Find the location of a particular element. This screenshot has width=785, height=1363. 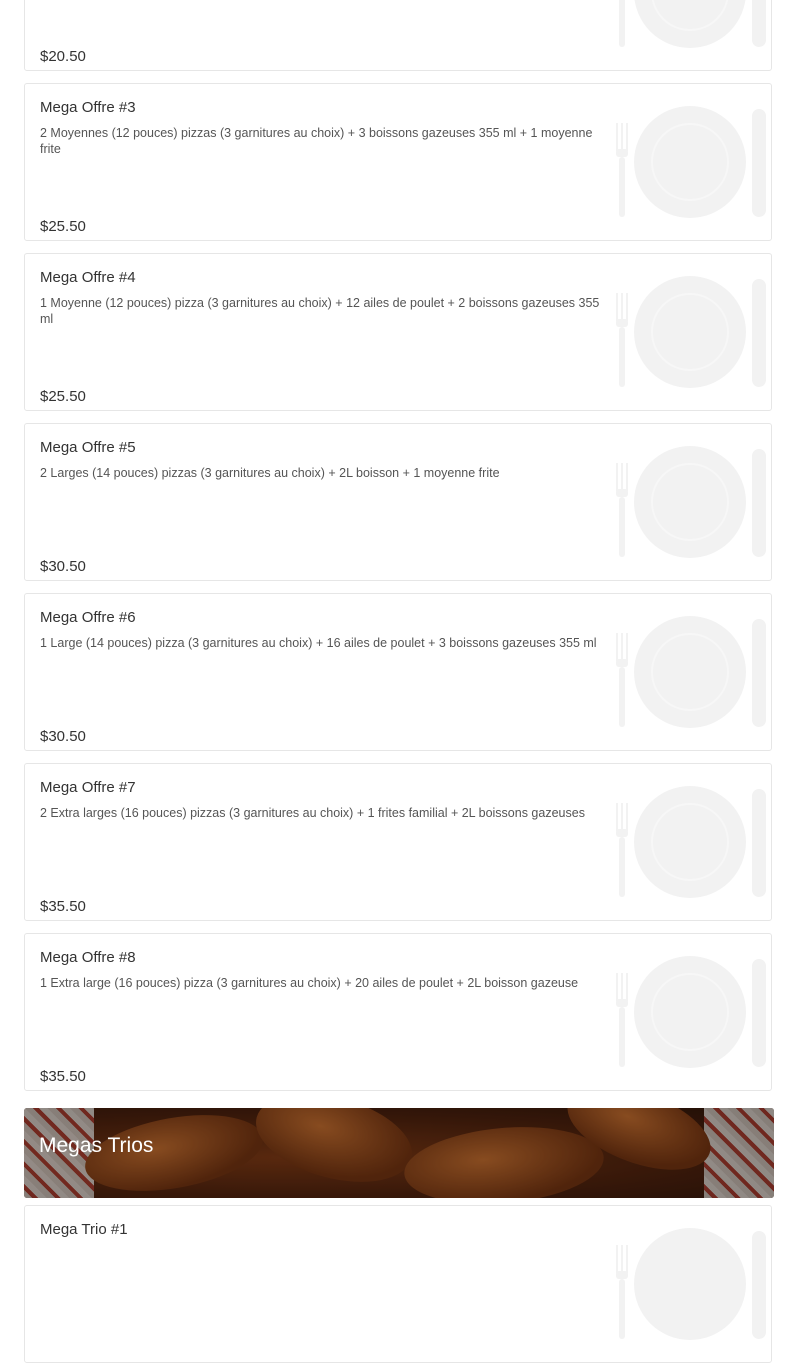

section-title: Megas Trios is located at coordinates (96, 1145).